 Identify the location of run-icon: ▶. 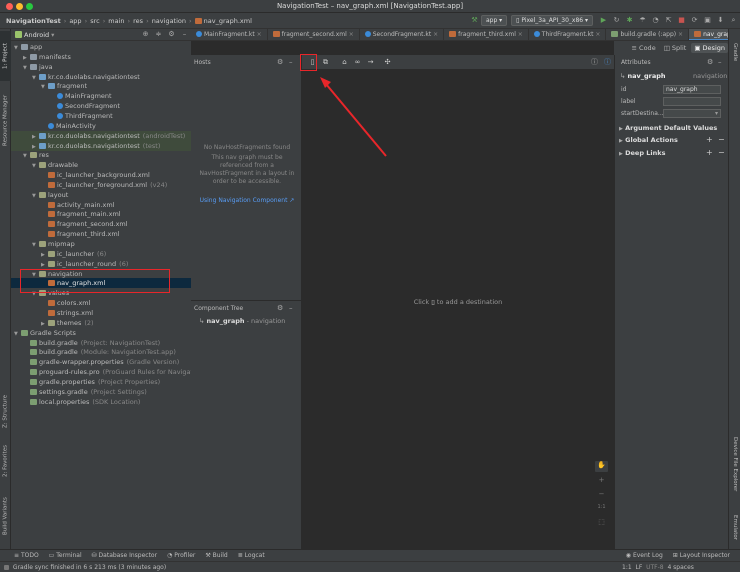
(603, 20).